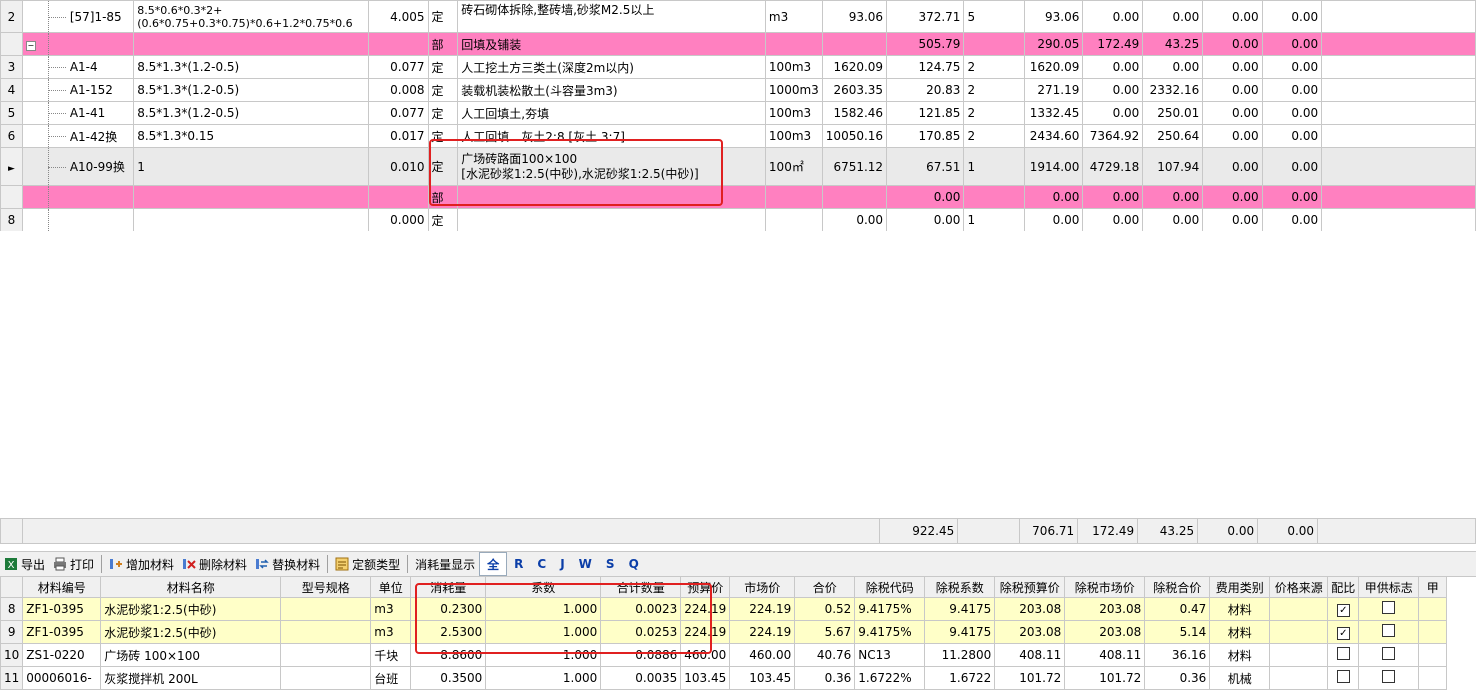 This screenshot has height=690, width=1476. I want to click on quota-c2: 4729.18, so click(1113, 166).